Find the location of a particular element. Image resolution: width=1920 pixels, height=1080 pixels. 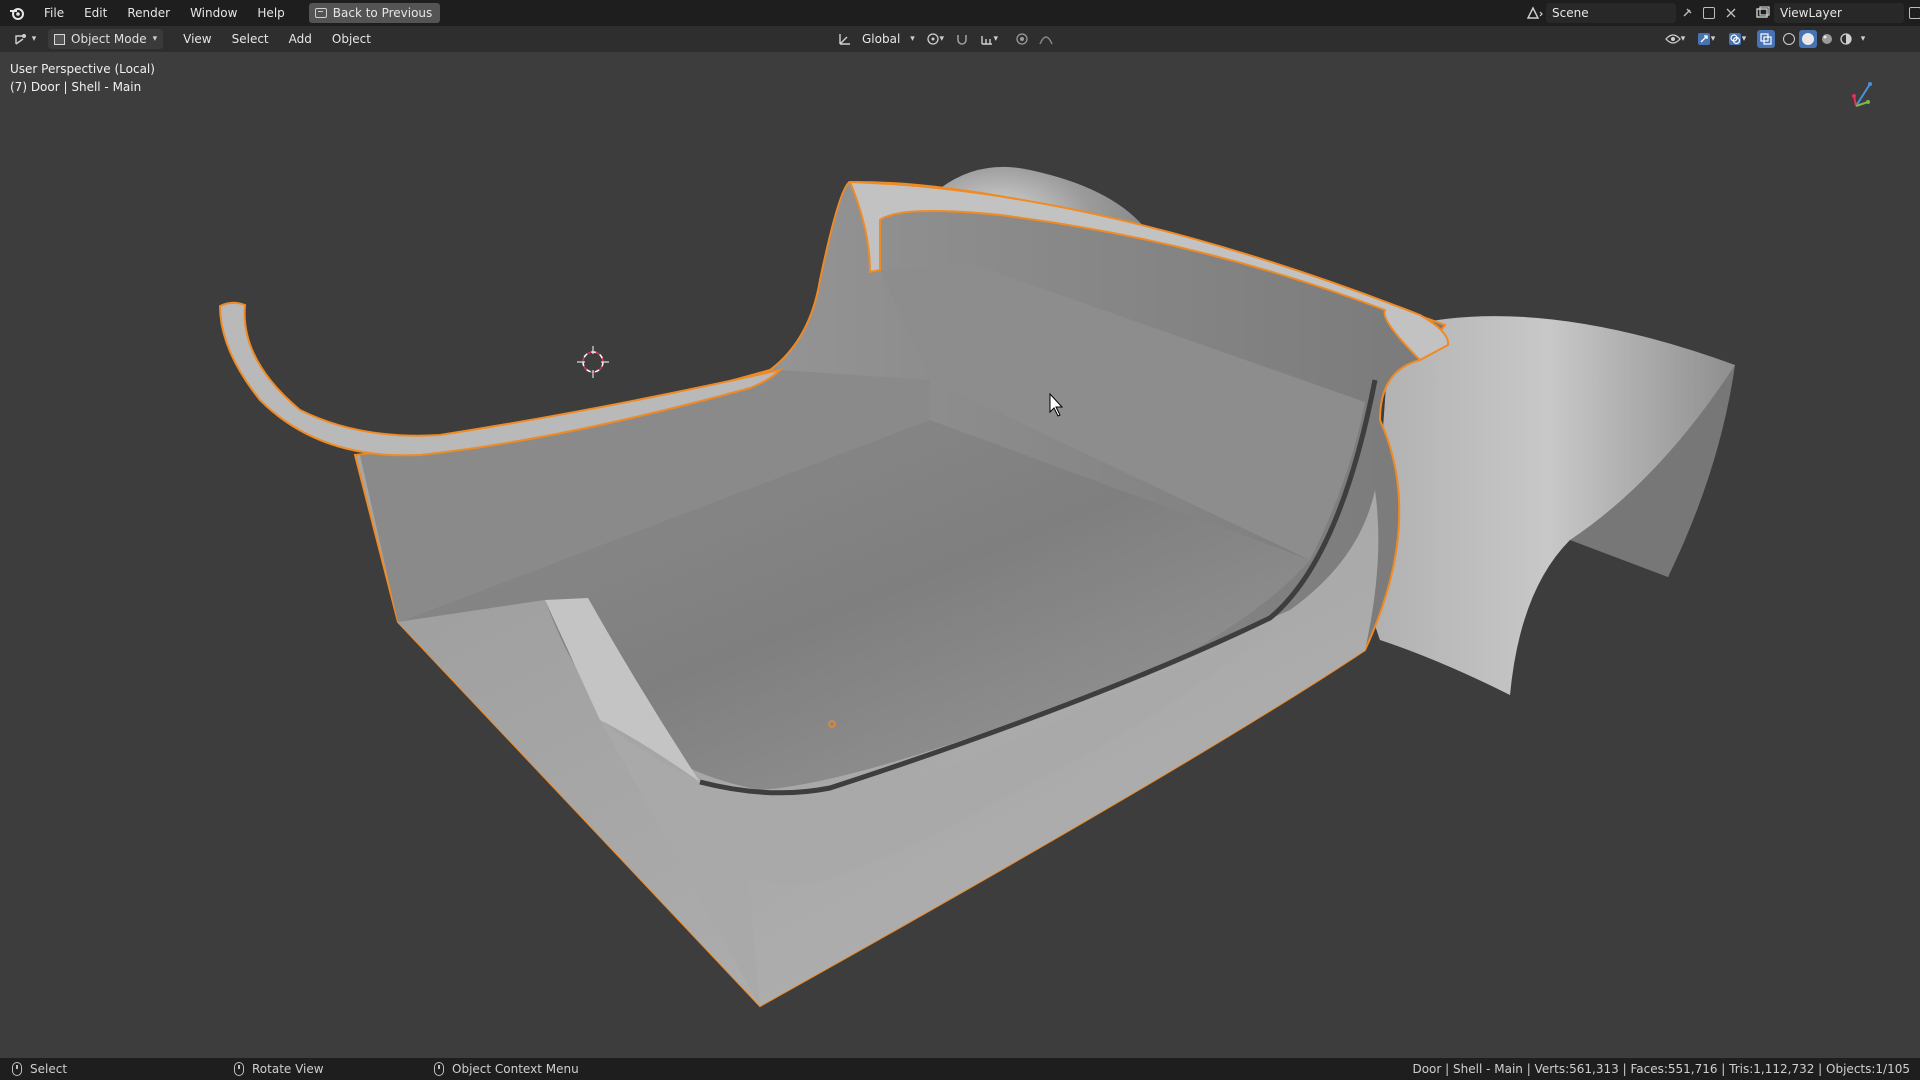

screen-back-icon is located at coordinates (320, 13).